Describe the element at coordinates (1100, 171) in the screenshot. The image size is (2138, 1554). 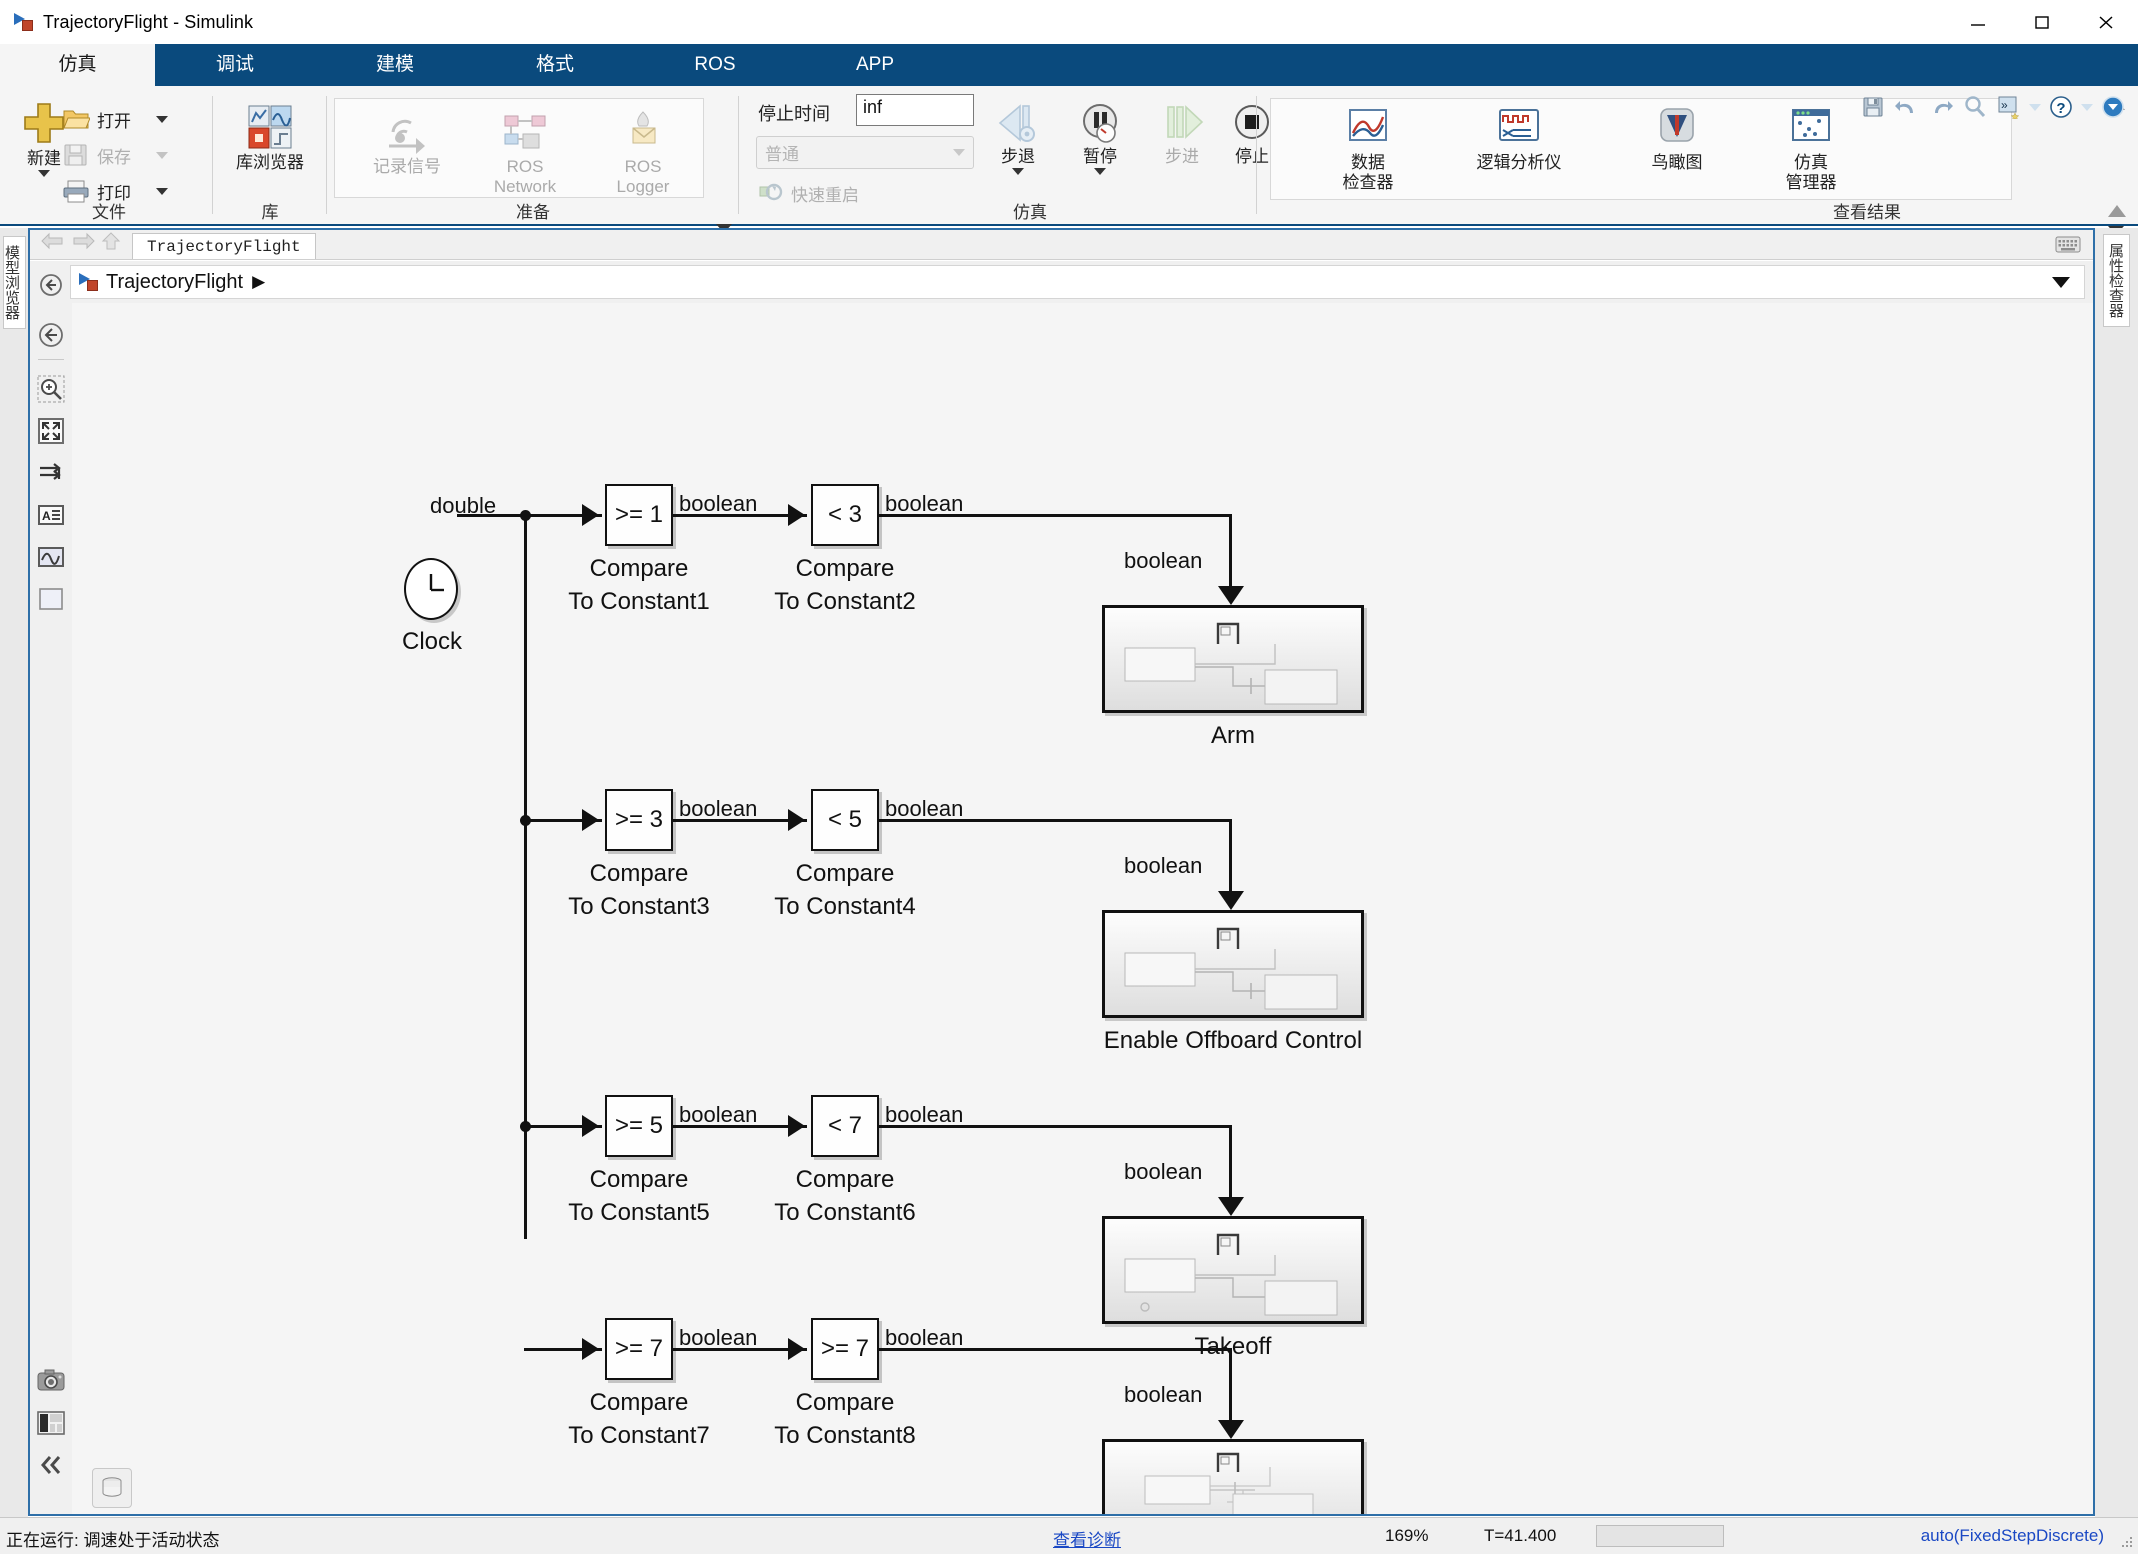
I see `pause-caret-icon` at that location.